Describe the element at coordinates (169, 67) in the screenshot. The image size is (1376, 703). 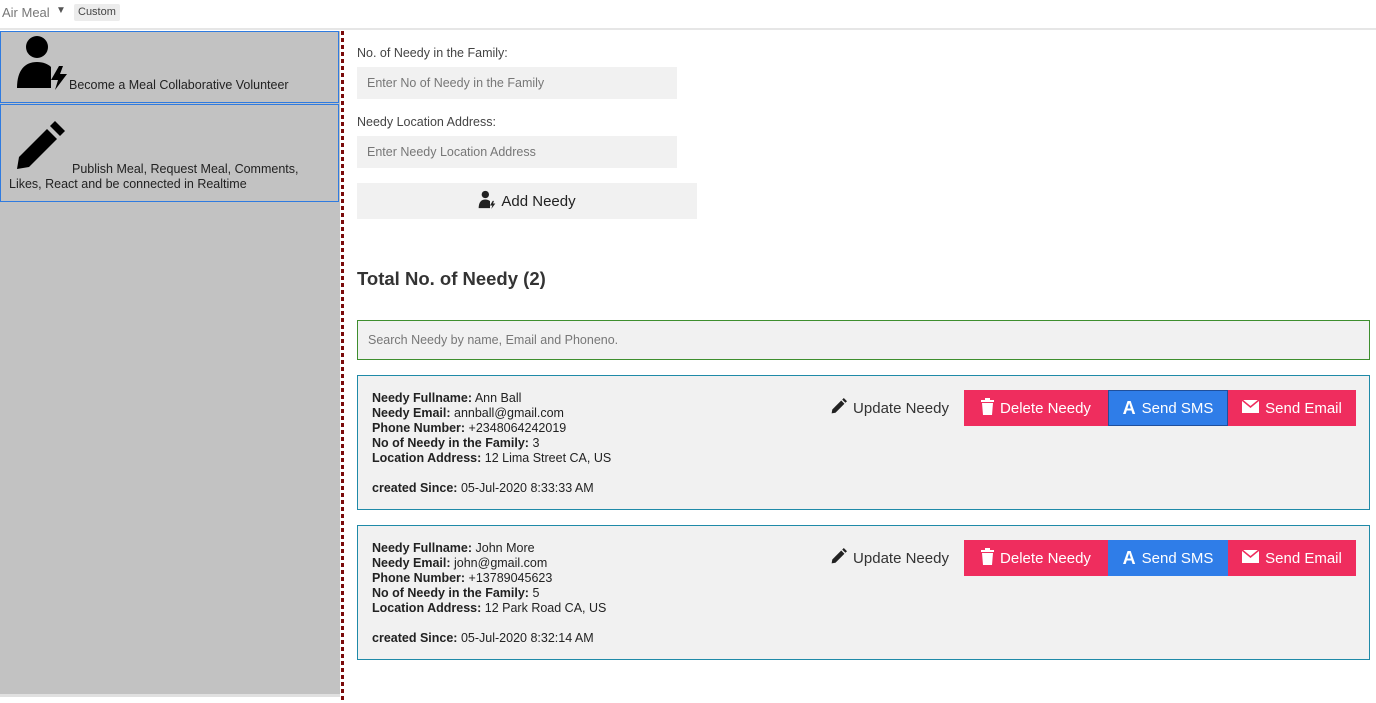
I see `sidebar-item-volunteer: Become a Meal Collaborative Volunteer` at that location.